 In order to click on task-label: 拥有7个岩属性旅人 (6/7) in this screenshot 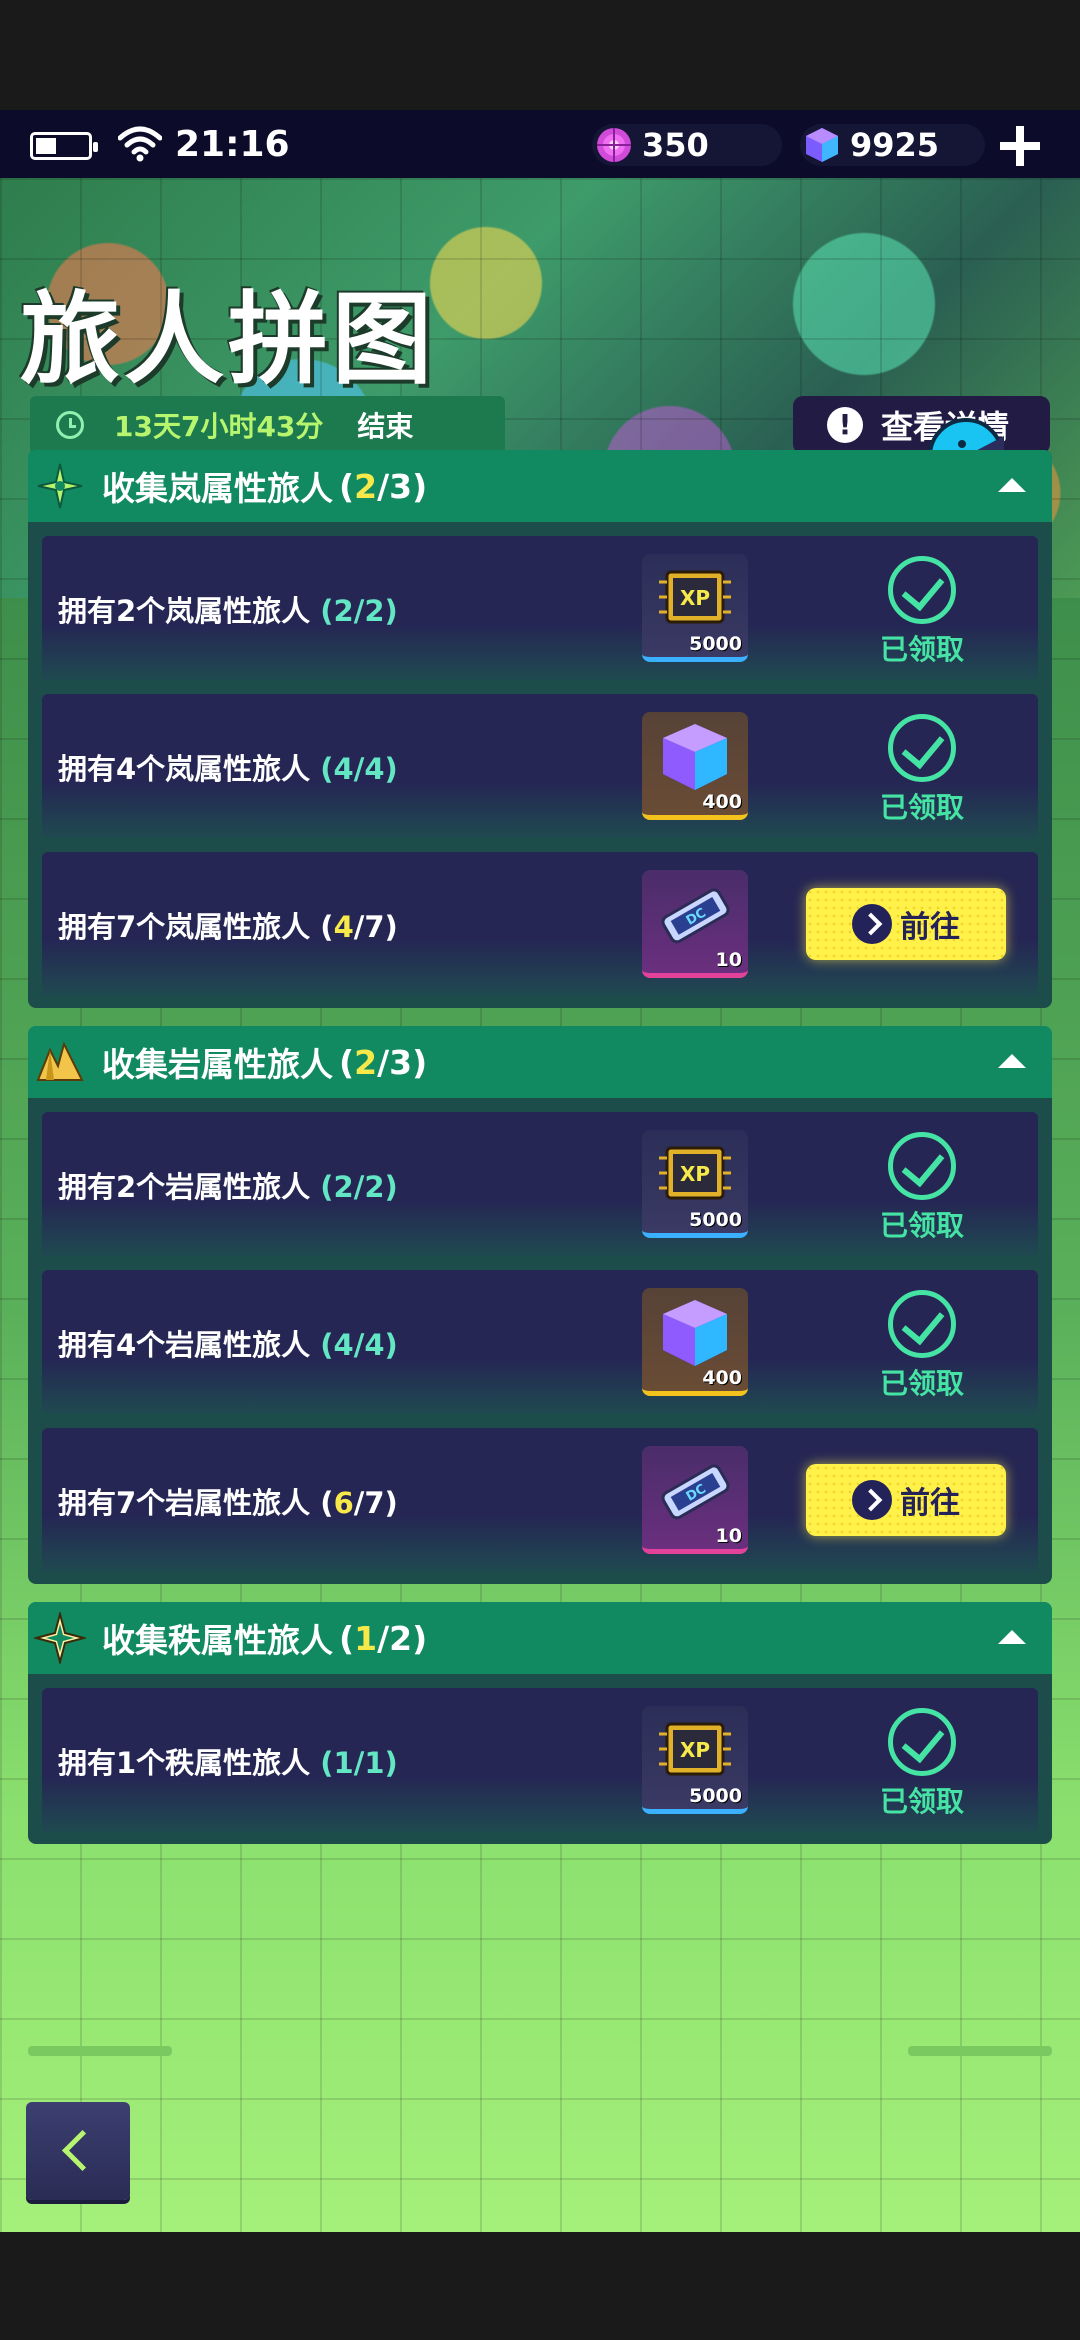, I will do `click(228, 1503)`.